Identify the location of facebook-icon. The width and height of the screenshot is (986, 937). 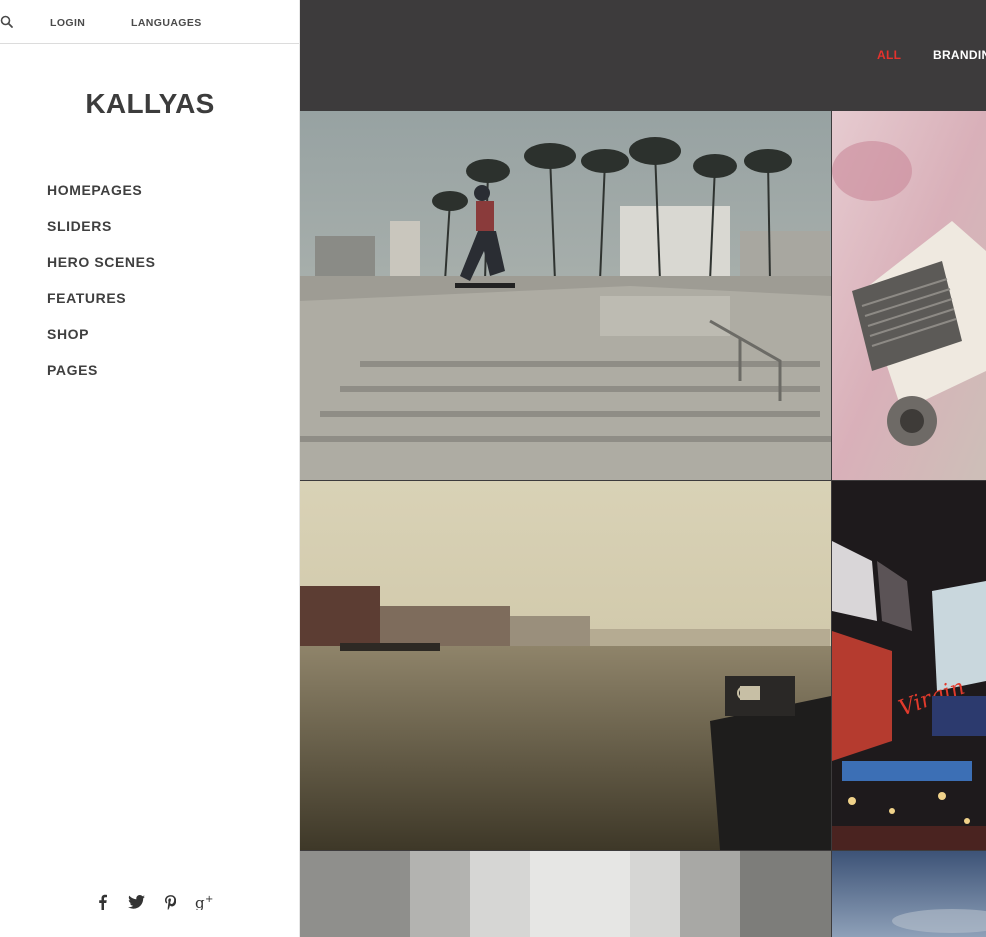
(102, 902).